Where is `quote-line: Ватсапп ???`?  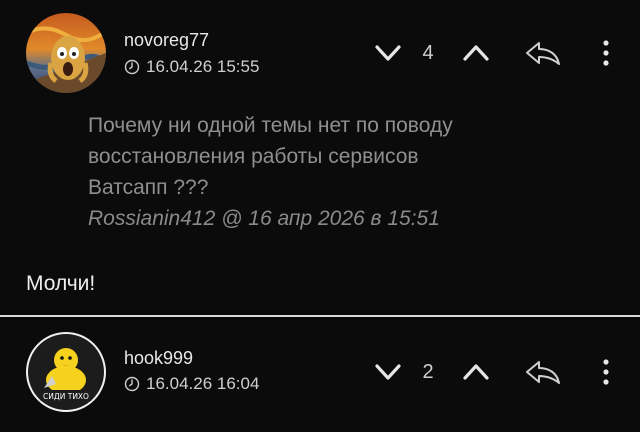
quote-line: Ватсапп ??? is located at coordinates (148, 187).